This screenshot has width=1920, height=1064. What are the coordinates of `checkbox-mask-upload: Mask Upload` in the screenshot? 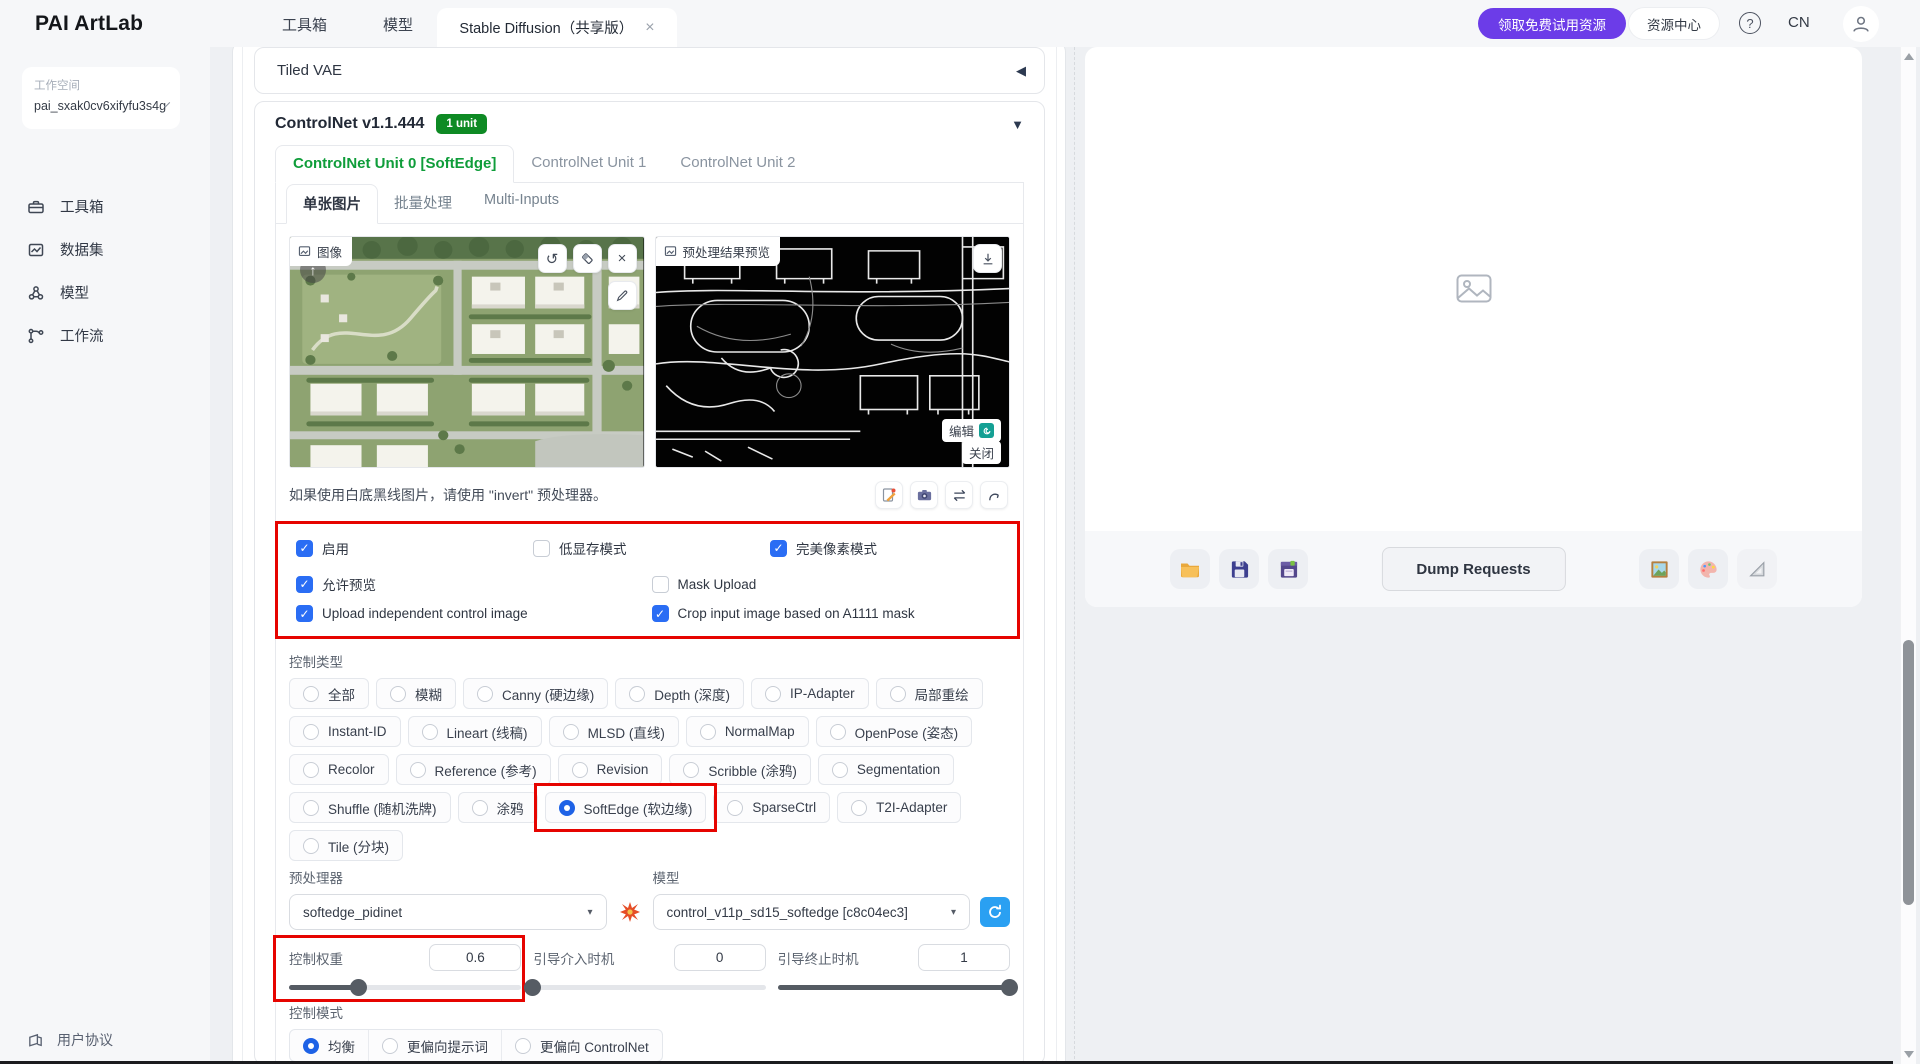 It's located at (829, 584).